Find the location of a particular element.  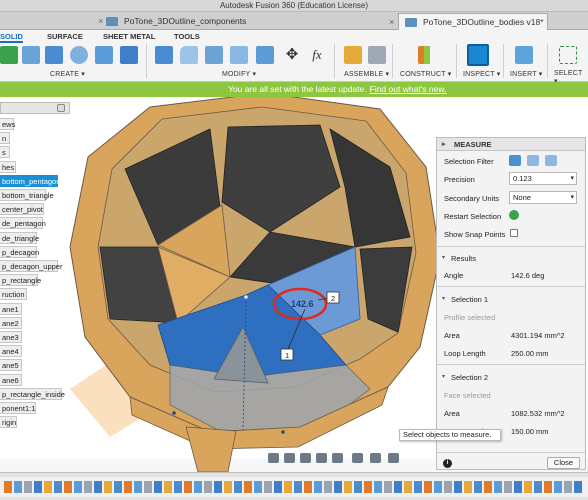

precision-select: 0.123 ▾ is located at coordinates (543, 178).